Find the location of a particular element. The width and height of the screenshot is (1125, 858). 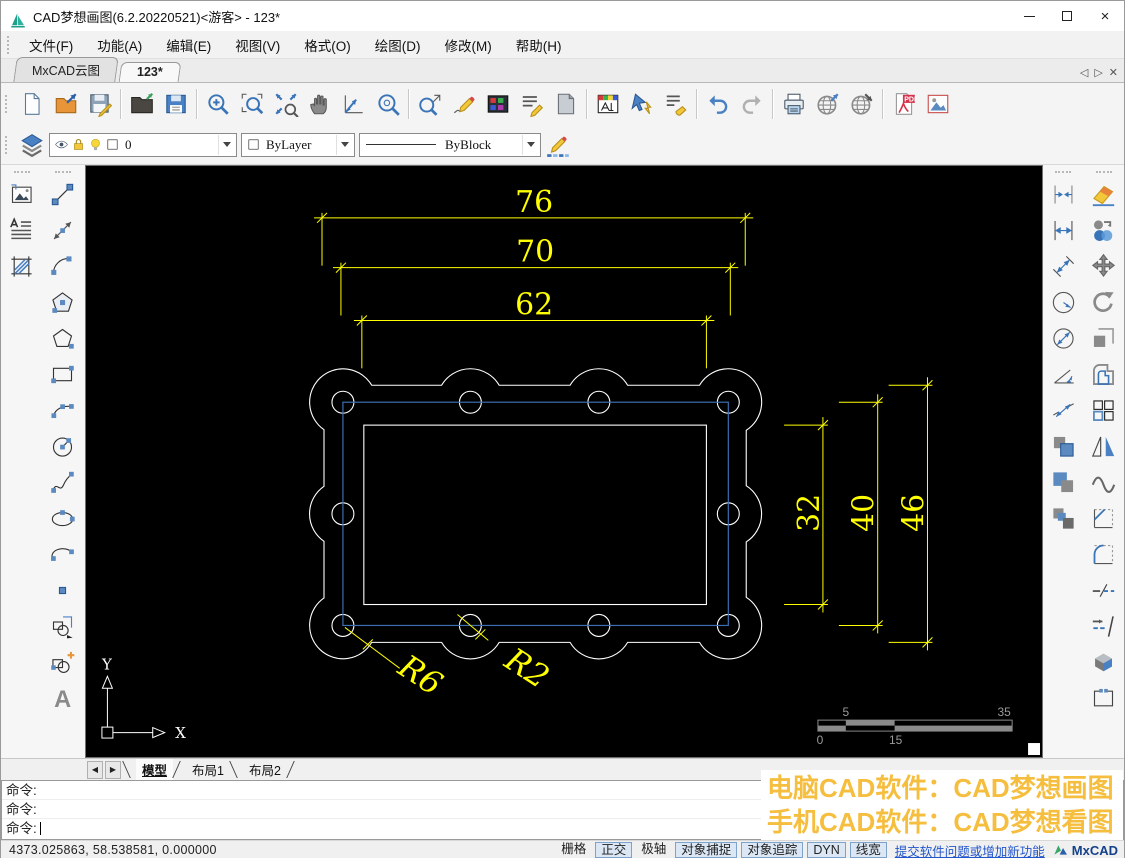

dim-angular-button is located at coordinates (1063, 374).